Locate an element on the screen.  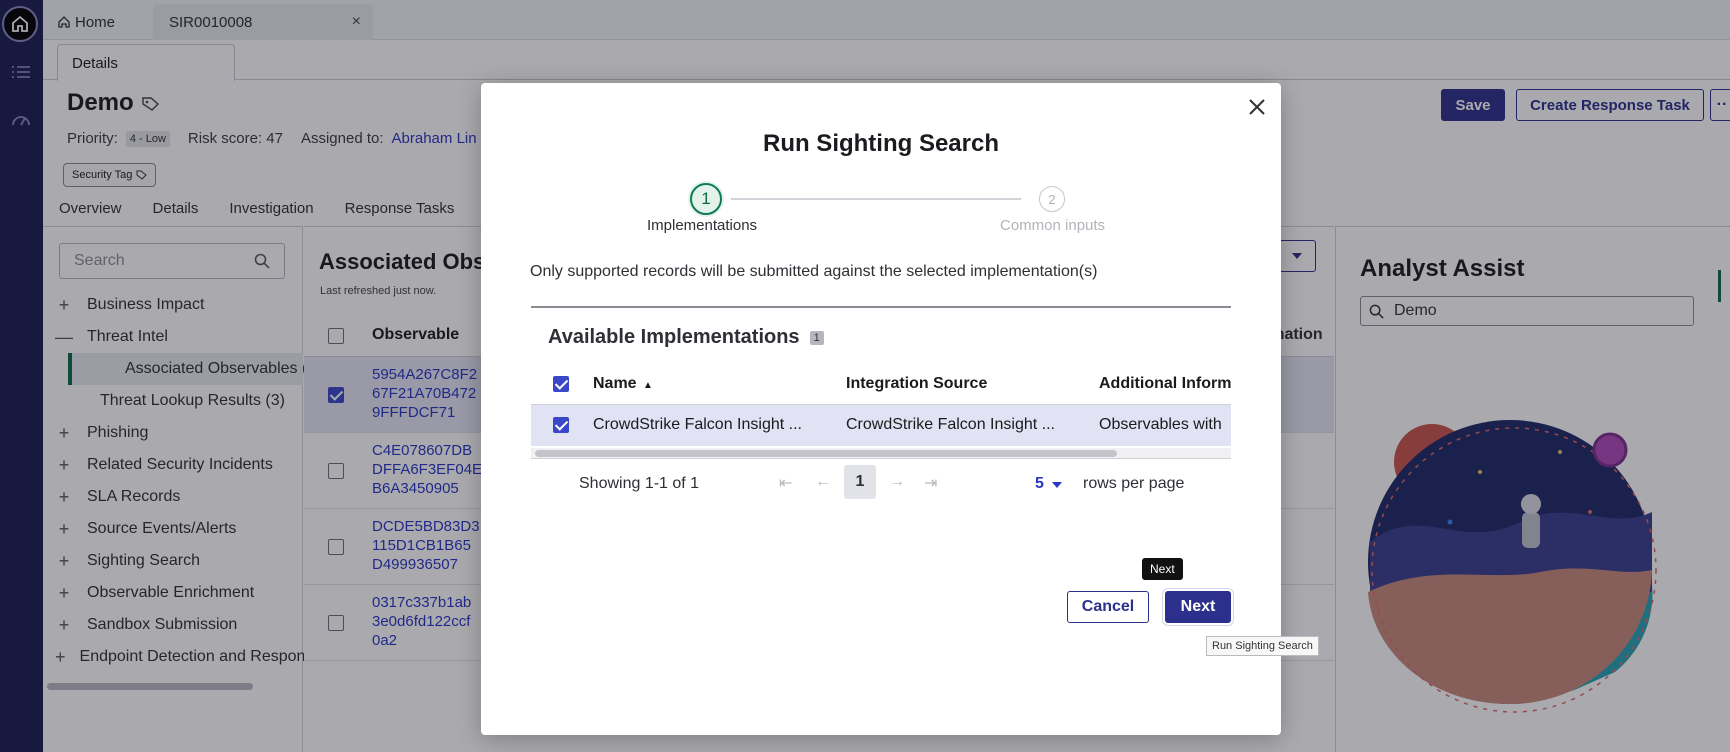
next-button: Next is located at coordinates (1198, 607).